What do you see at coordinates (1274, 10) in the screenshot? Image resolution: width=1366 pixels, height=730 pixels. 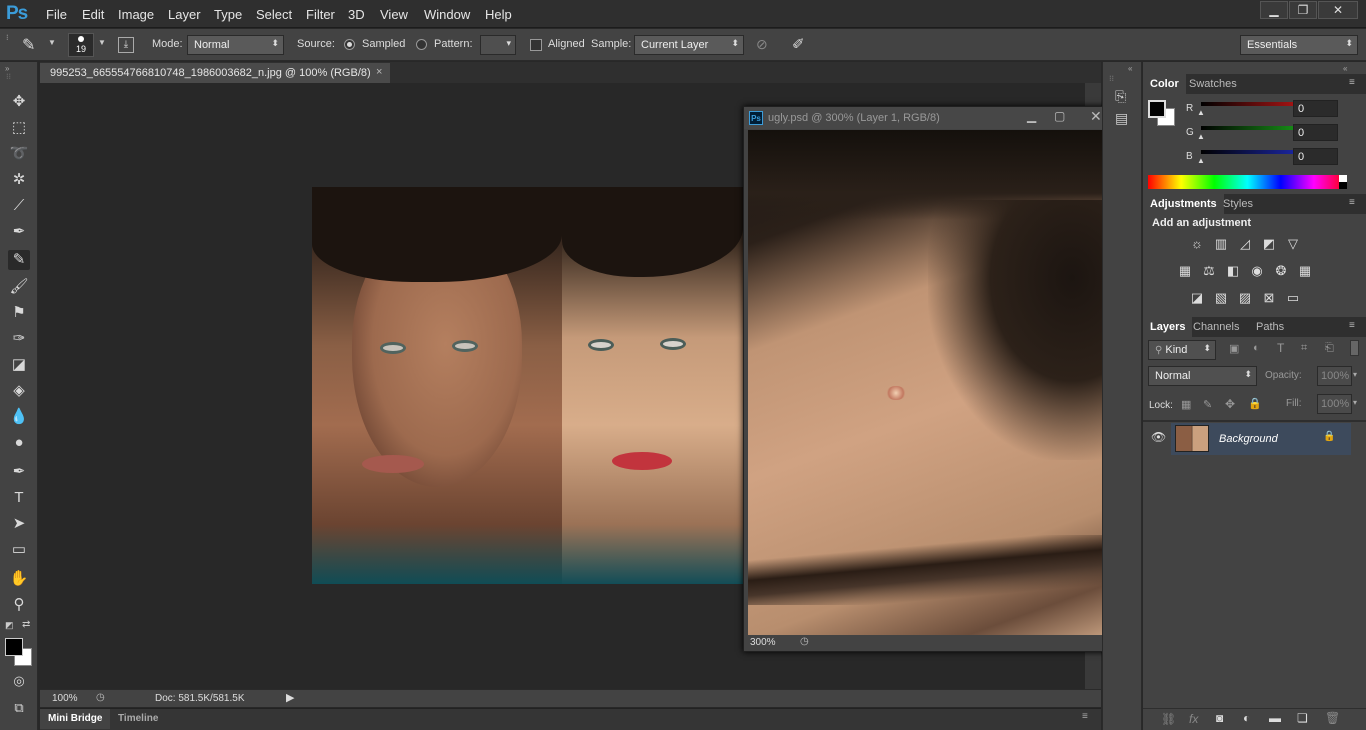 I see `minimize-button: ▁` at bounding box center [1274, 10].